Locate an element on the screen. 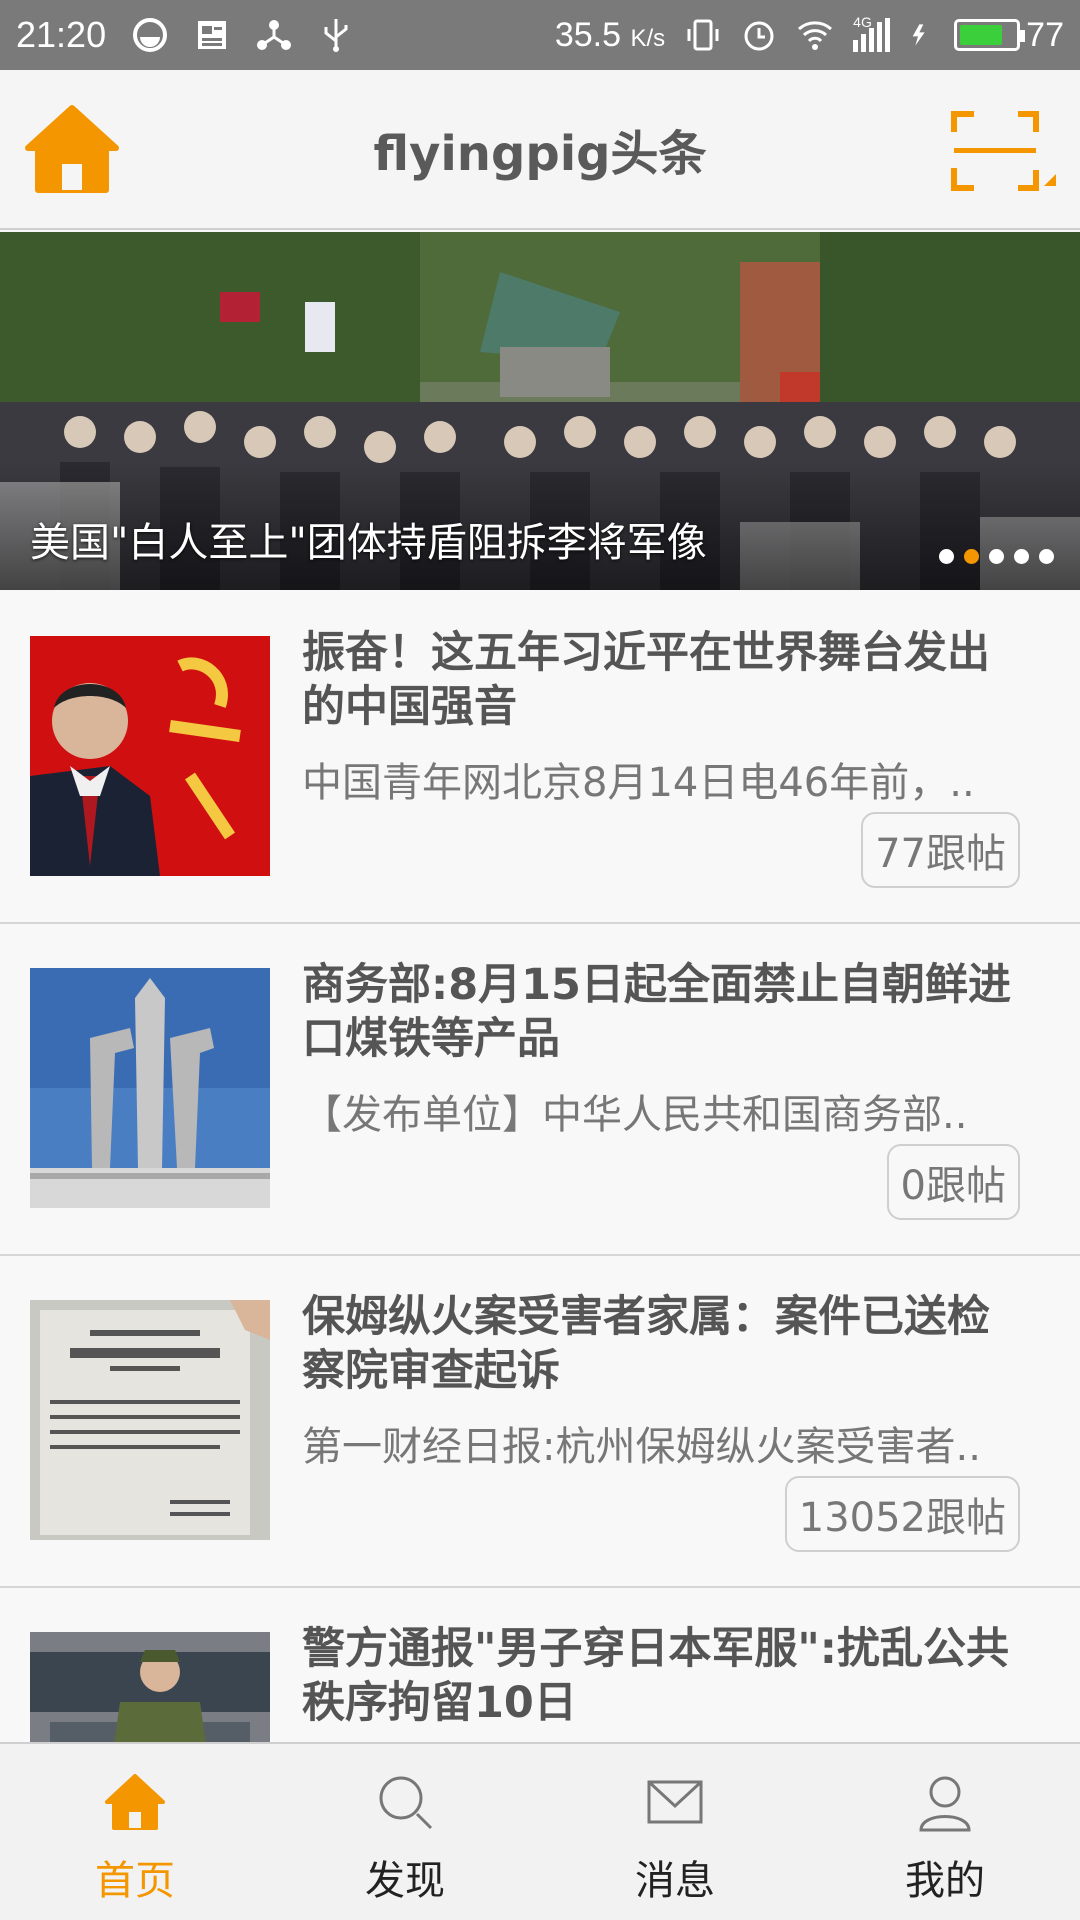 This screenshot has width=1080, height=1920. tab-profile: 我的 is located at coordinates (945, 1832).